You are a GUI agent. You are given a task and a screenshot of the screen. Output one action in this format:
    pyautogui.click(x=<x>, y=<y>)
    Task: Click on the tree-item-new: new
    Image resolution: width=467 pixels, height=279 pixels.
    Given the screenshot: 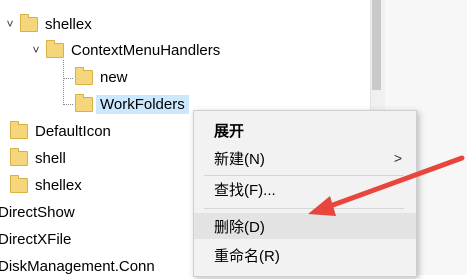 What is the action you would take?
    pyautogui.click(x=101, y=77)
    